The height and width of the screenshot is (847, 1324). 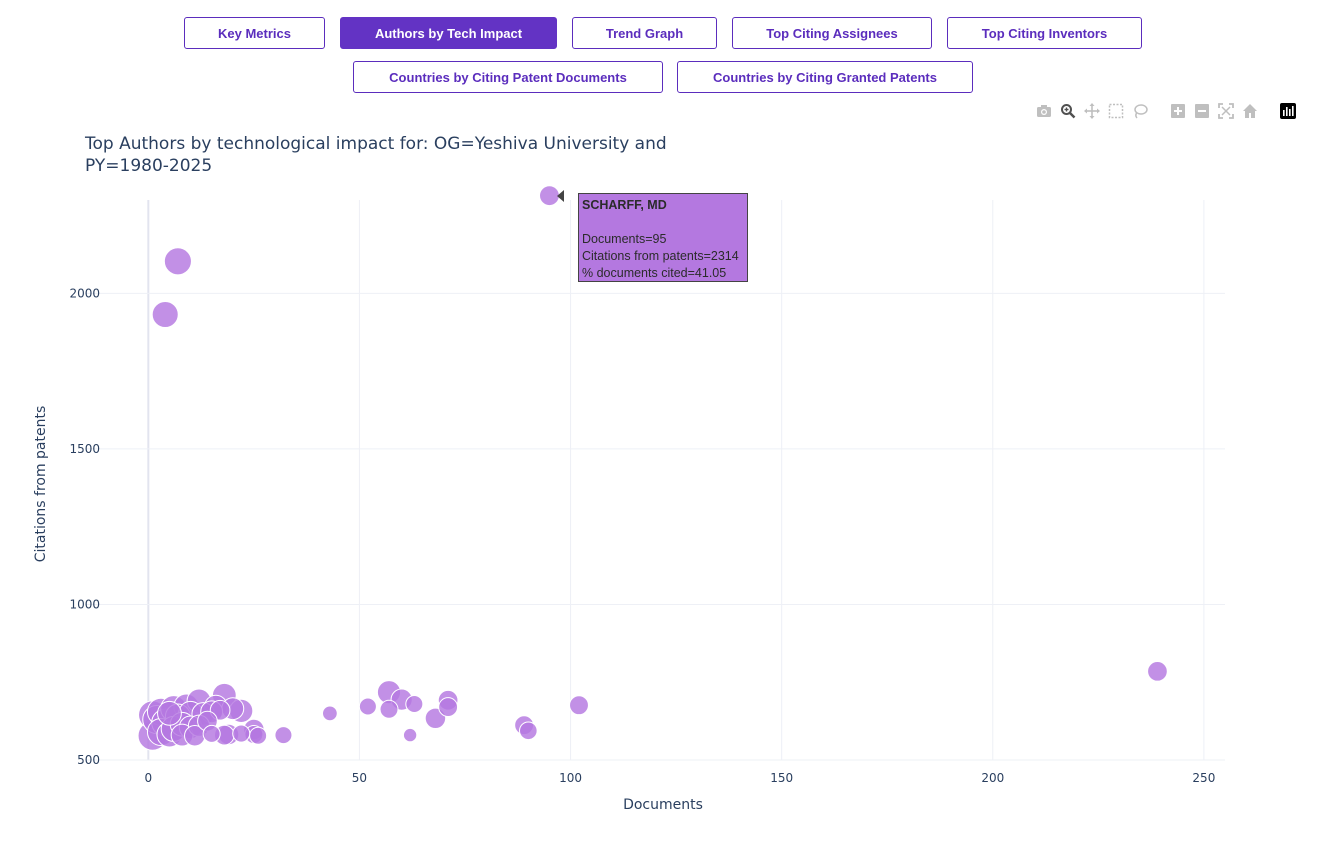 I want to click on plotly-logo-icon, so click(x=1288, y=111).